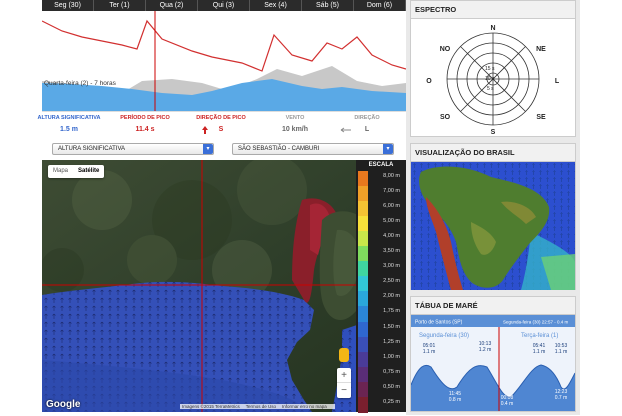  What do you see at coordinates (145, 118) in the screenshot?
I see `wave-param-label: PERÍODO DE PICO` at bounding box center [145, 118].